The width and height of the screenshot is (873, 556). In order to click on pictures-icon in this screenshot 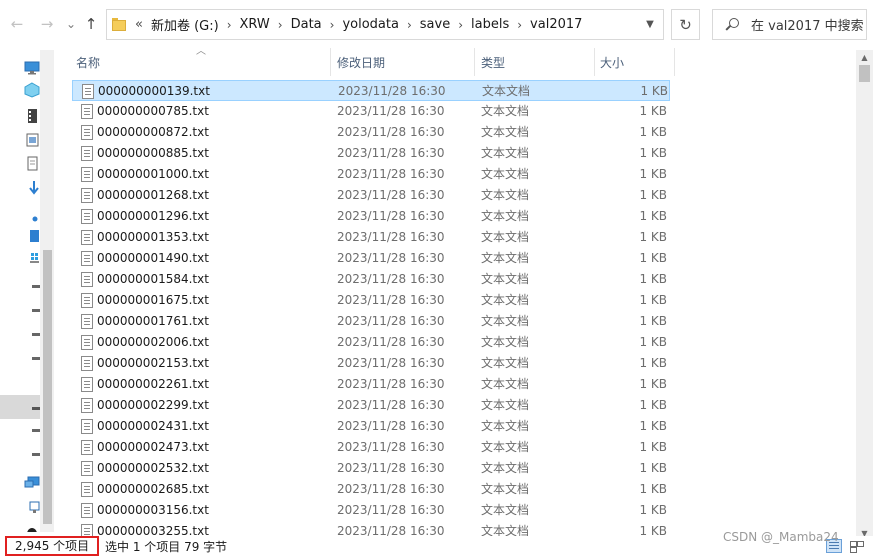, I will do `click(32, 140)`.